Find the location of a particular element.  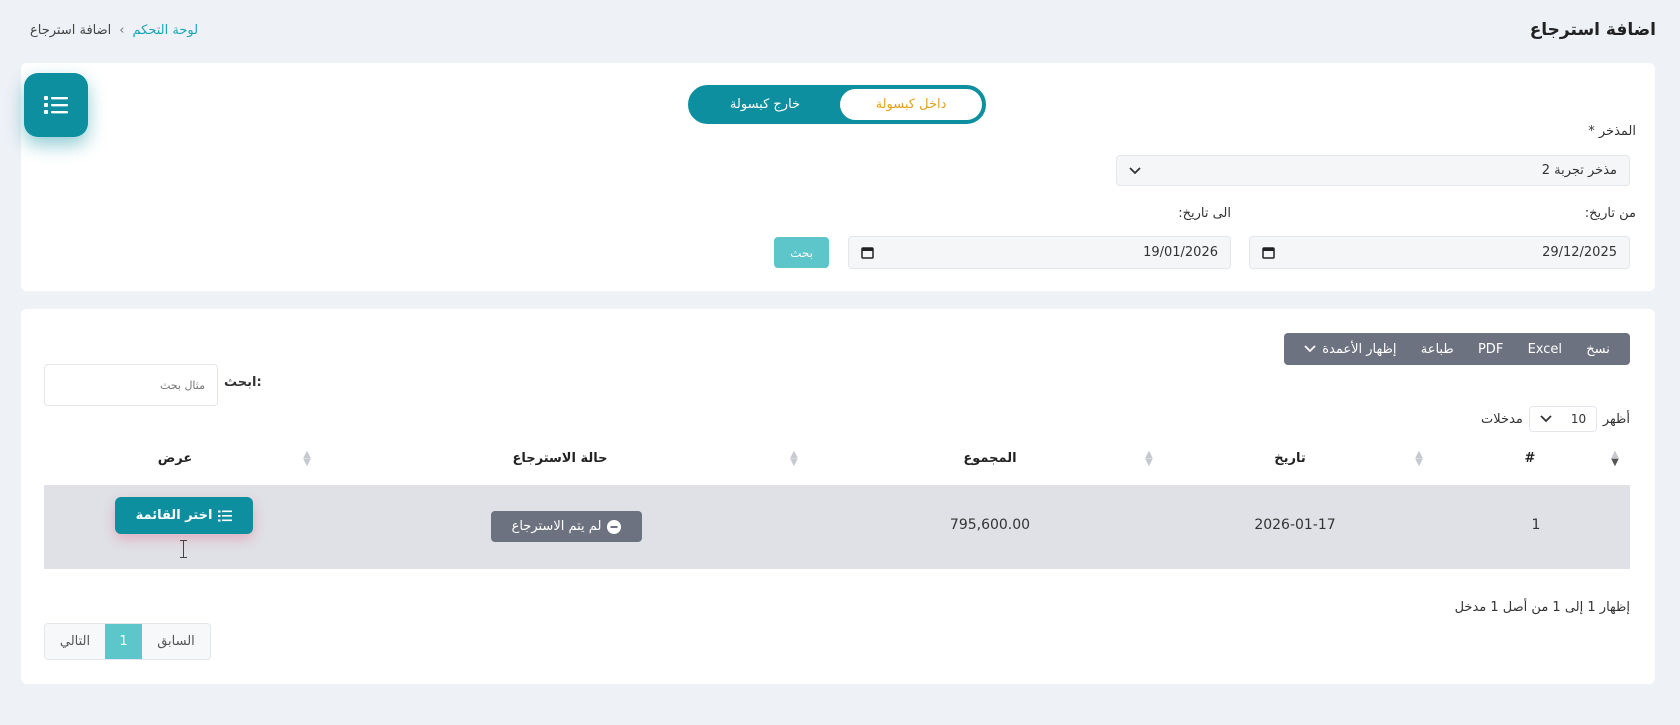

column-header-number: # is located at coordinates (1530, 458).